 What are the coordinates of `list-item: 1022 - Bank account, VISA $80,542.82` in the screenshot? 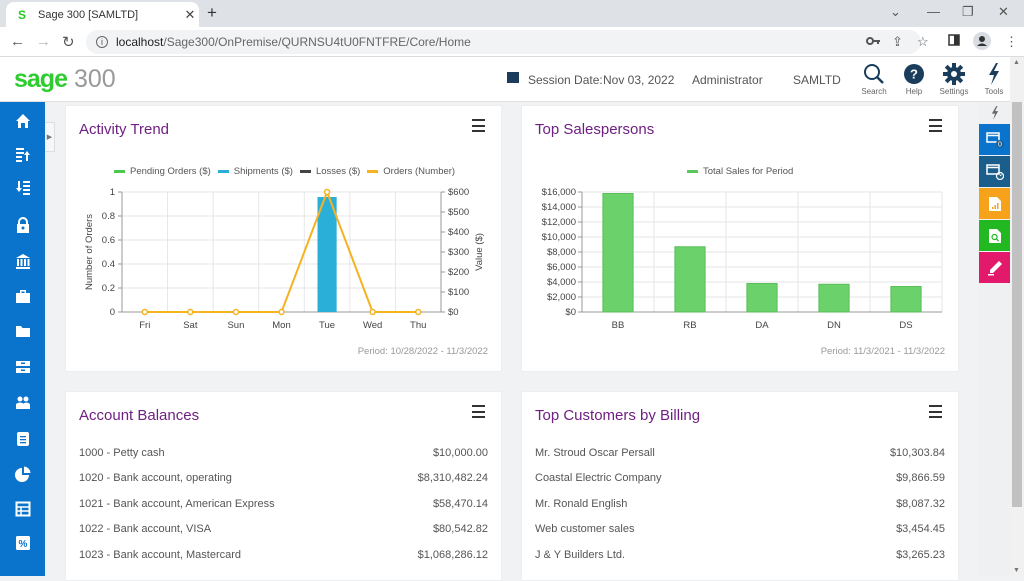 It's located at (283, 532).